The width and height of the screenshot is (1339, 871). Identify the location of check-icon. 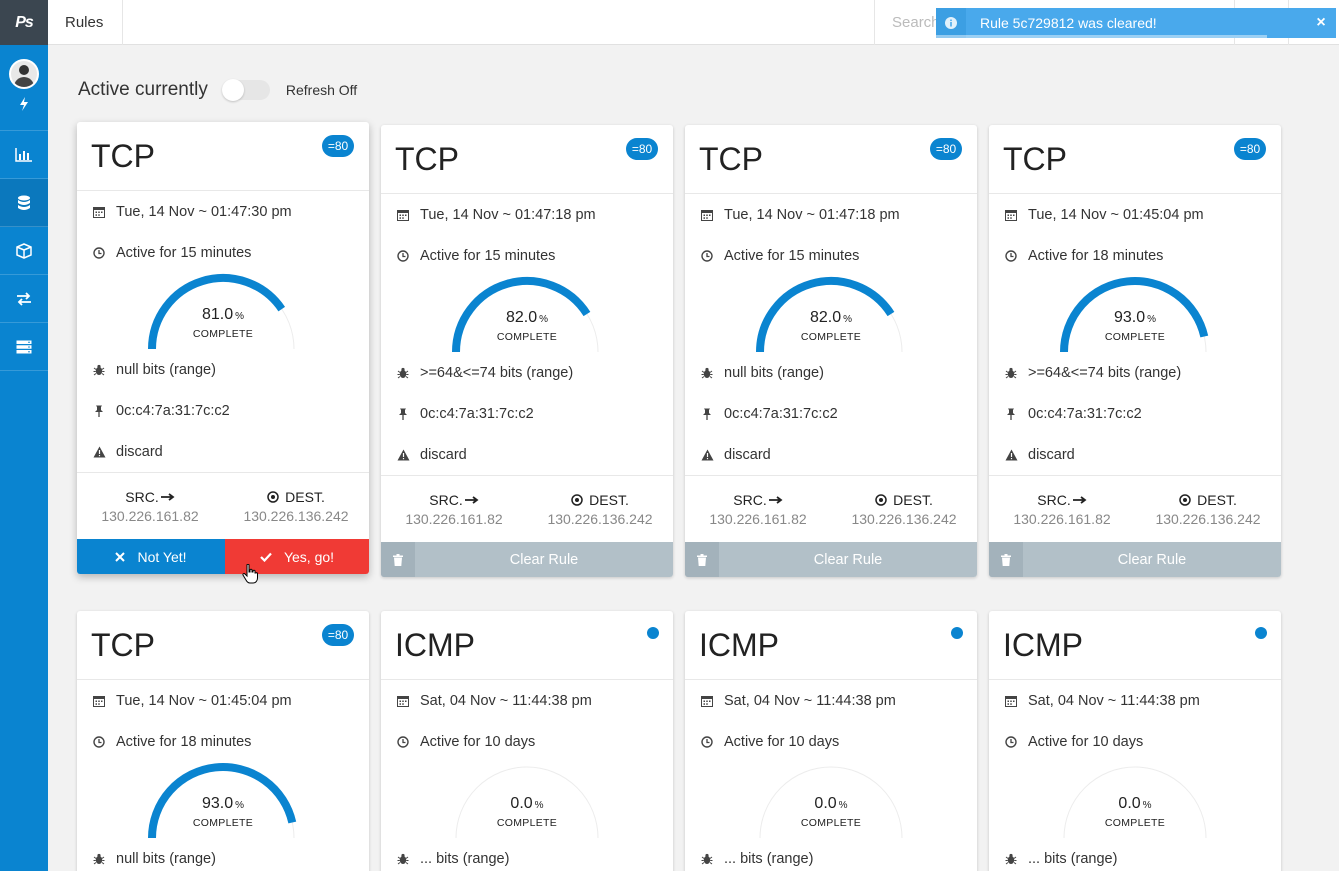
(266, 557).